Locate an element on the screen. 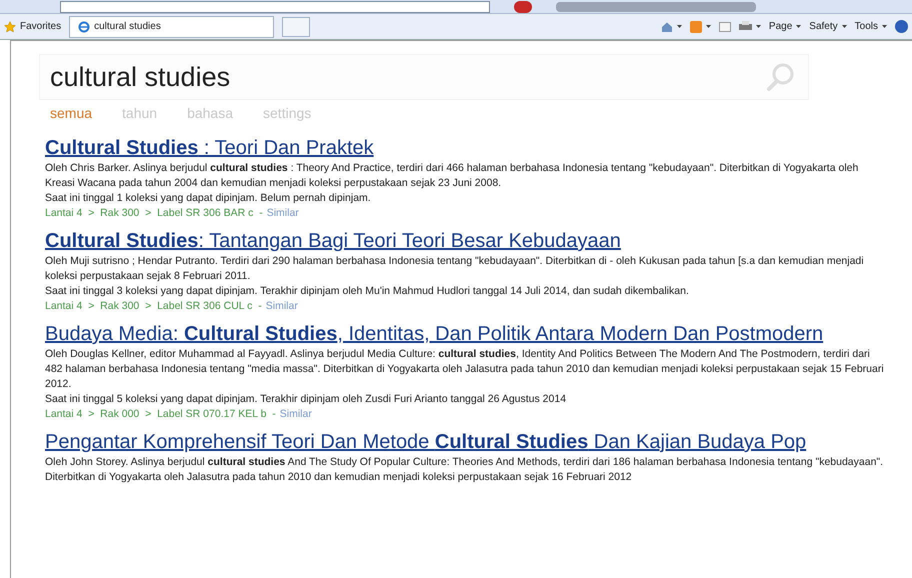 The height and width of the screenshot is (578, 912). availability-text: Saat ini tinggal 5 koleksi yang dapat dipinjam. Terakhir dipinjam oleh Zusdi Furi Arianto tanggal 26 Agustus 2014 is located at coordinates (306, 399).